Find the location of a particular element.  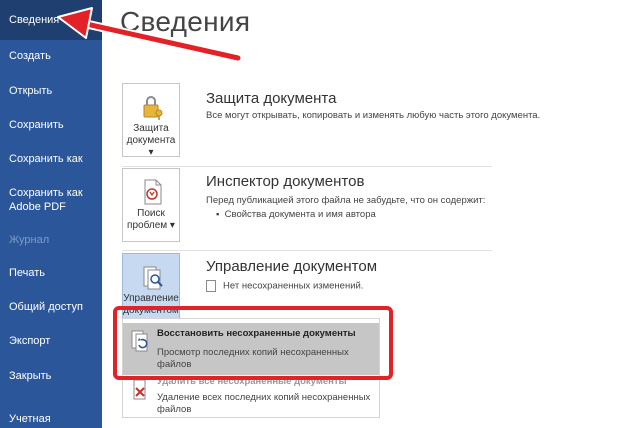

sidebar-item-label: Печать is located at coordinates (27, 273).